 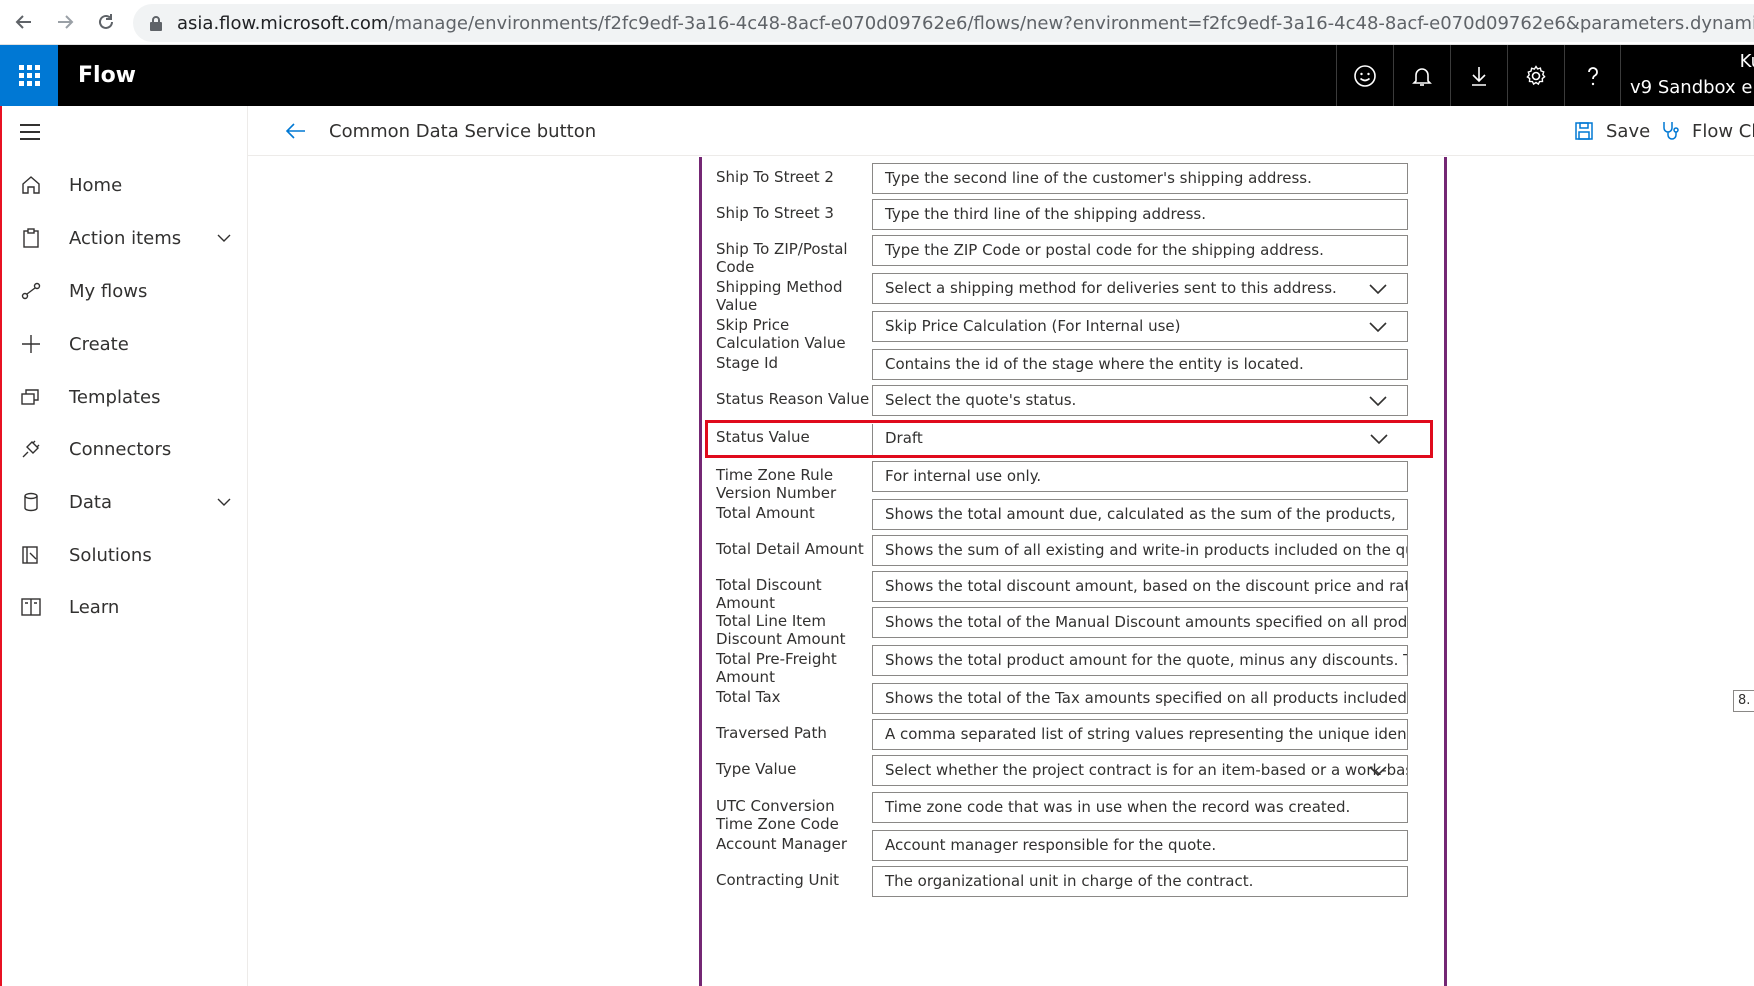 I want to click on field-label: Status Value, so click(x=763, y=437).